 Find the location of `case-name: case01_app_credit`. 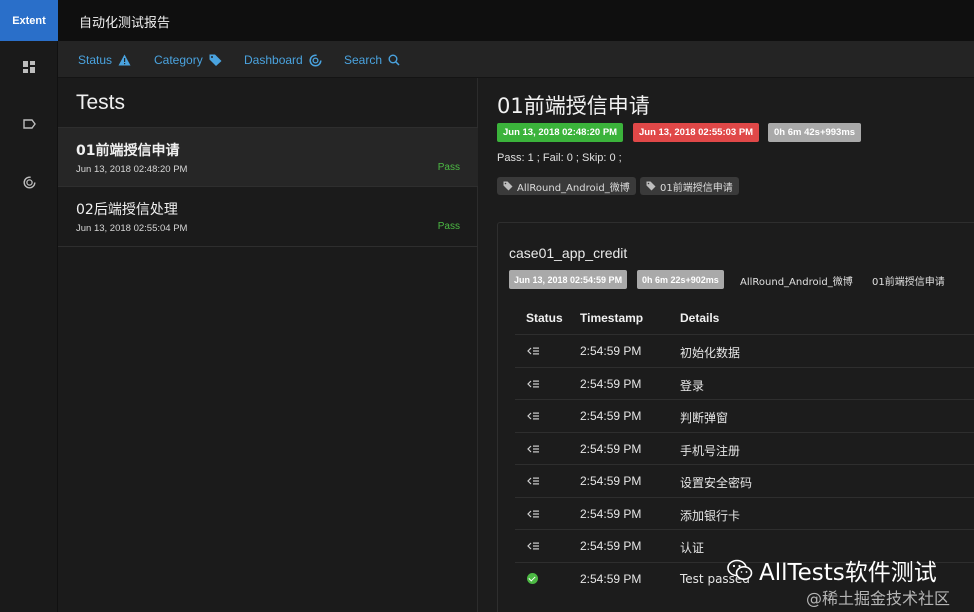

case-name: case01_app_credit is located at coordinates (568, 253).